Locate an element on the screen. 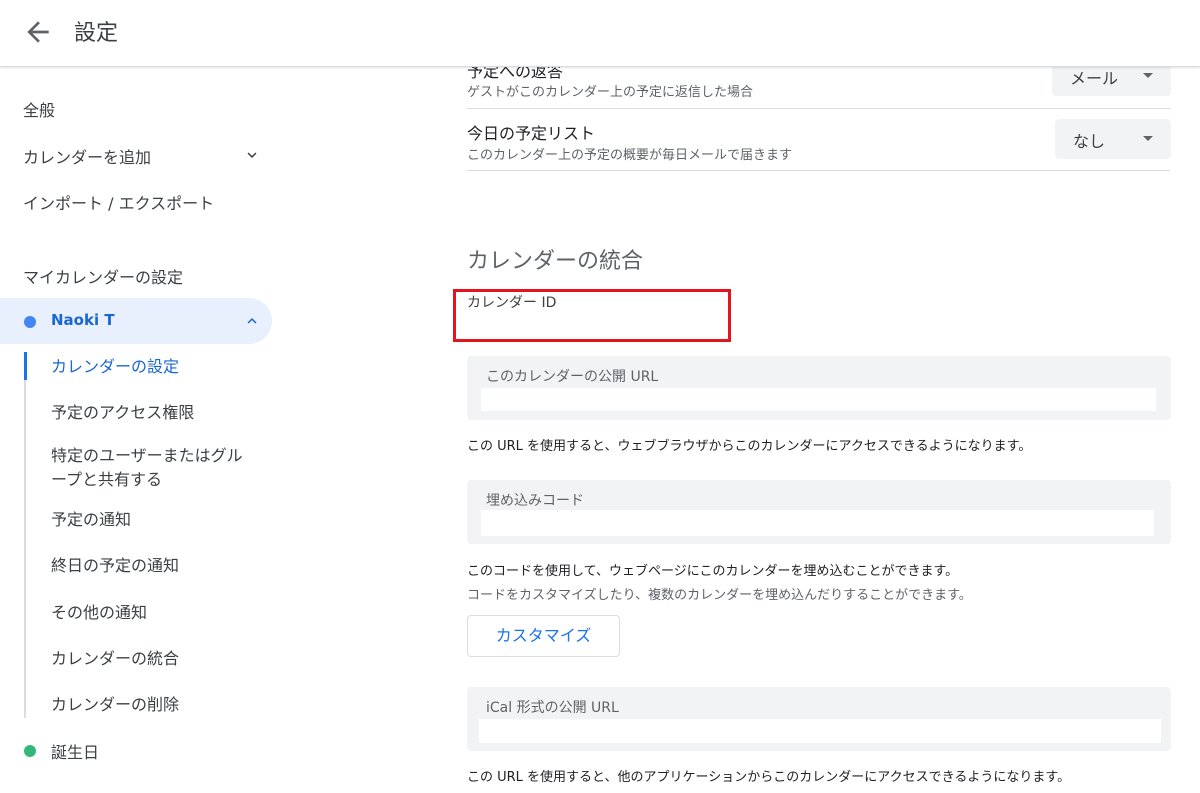  chevron-down-icon is located at coordinates (252, 155).